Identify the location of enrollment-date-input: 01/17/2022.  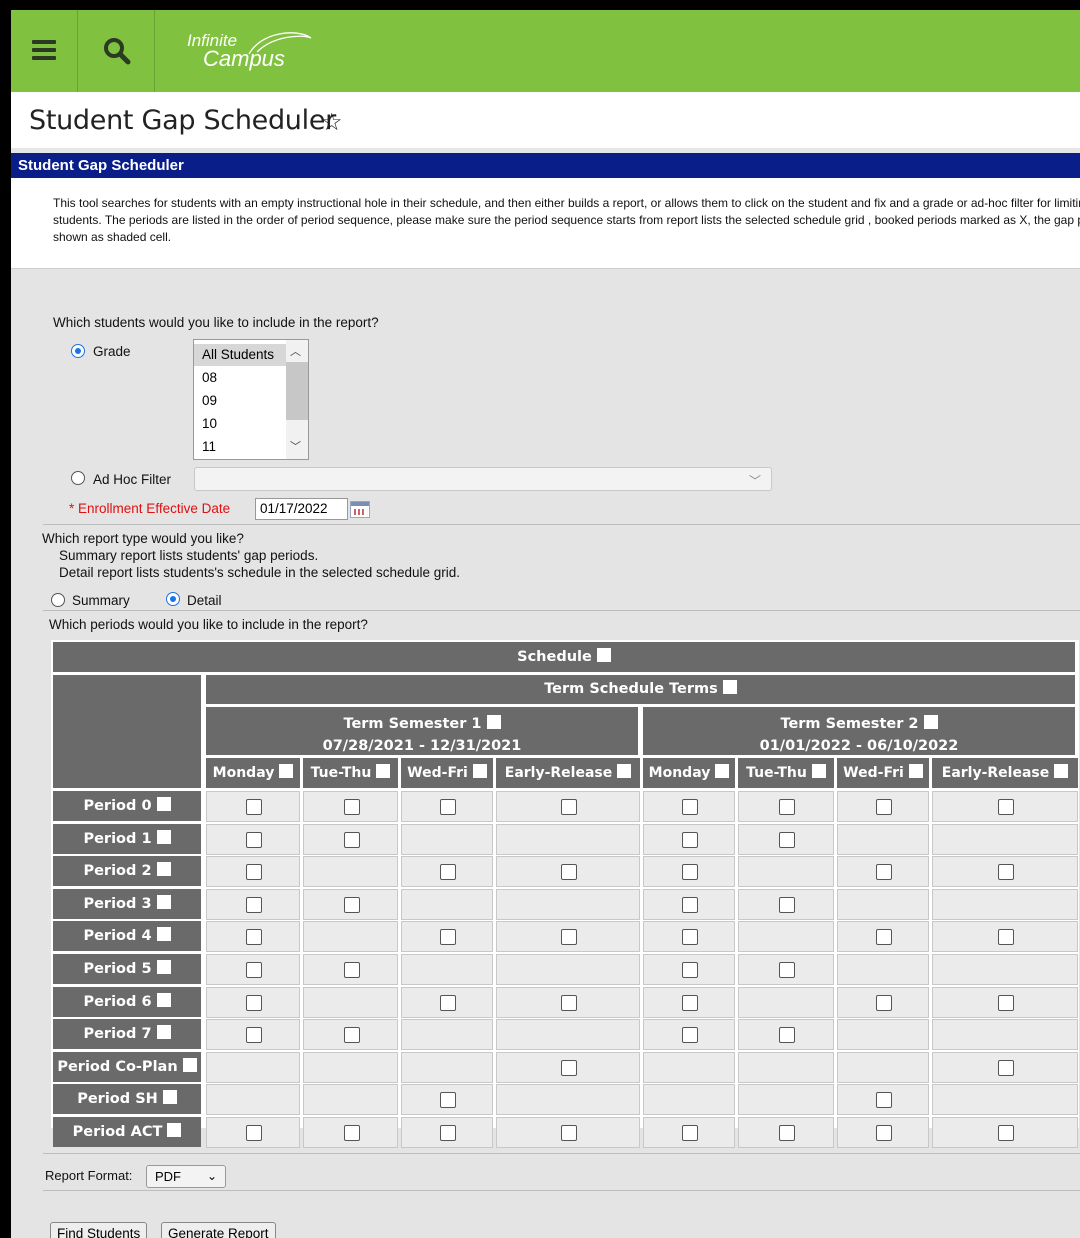
(301, 509).